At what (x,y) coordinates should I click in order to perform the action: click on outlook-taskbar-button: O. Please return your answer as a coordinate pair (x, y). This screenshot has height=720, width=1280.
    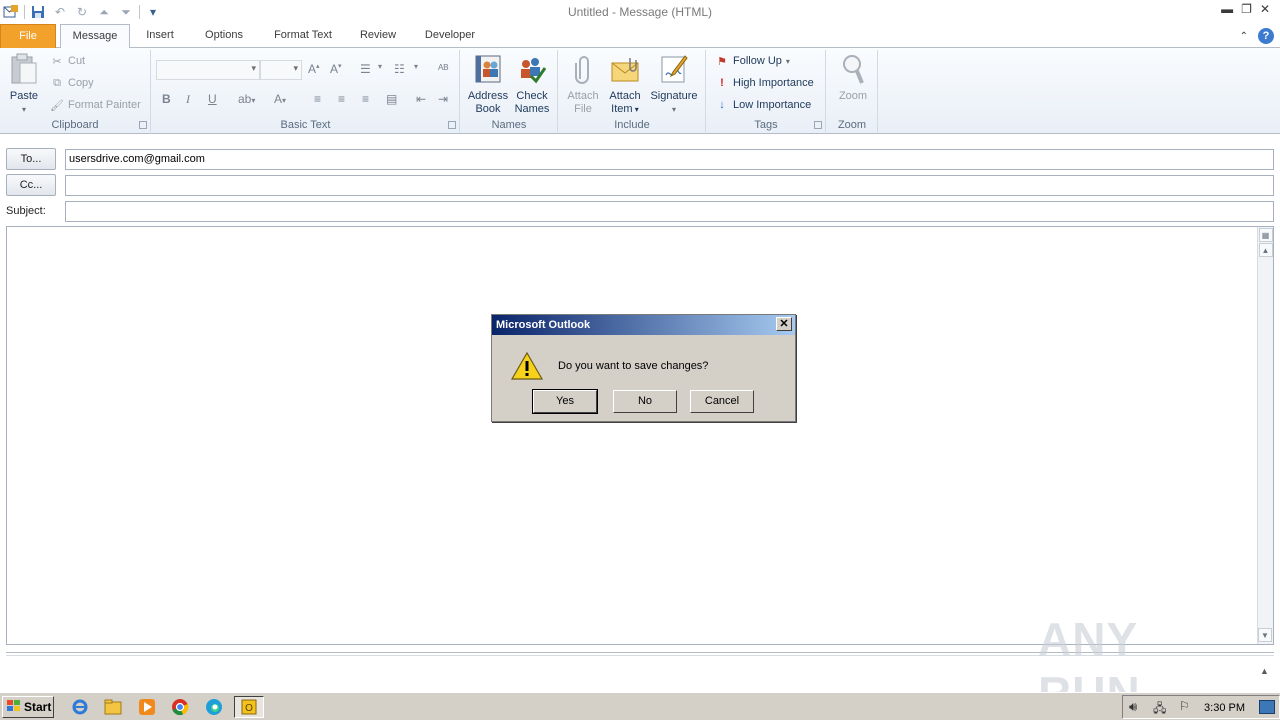
    Looking at the image, I should click on (249, 707).